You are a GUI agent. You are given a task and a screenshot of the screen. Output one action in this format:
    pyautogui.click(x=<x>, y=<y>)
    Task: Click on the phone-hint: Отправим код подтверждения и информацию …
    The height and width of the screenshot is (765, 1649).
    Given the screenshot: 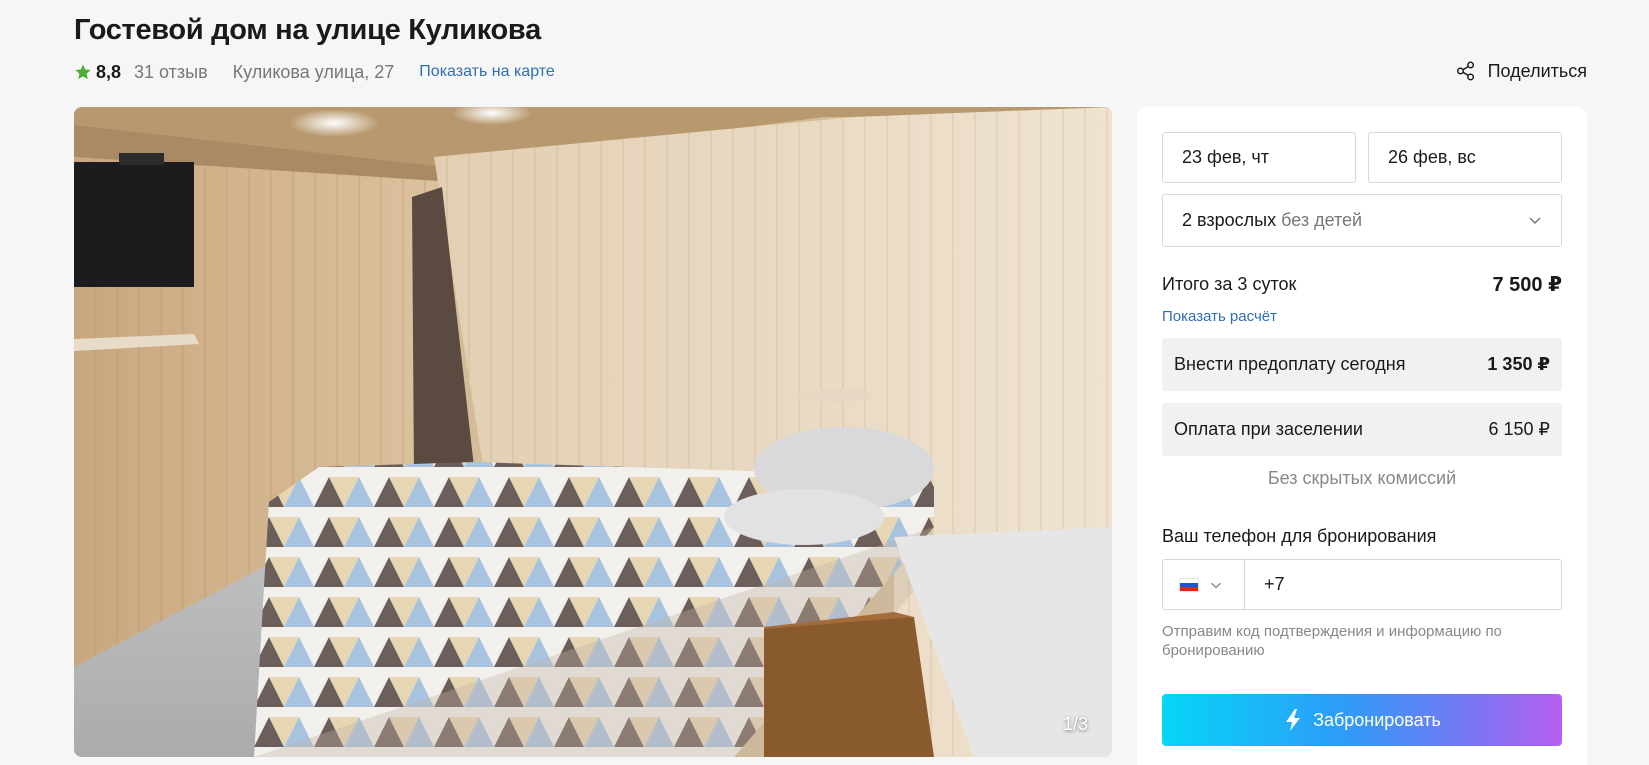 What is the action you would take?
    pyautogui.click(x=1332, y=641)
    